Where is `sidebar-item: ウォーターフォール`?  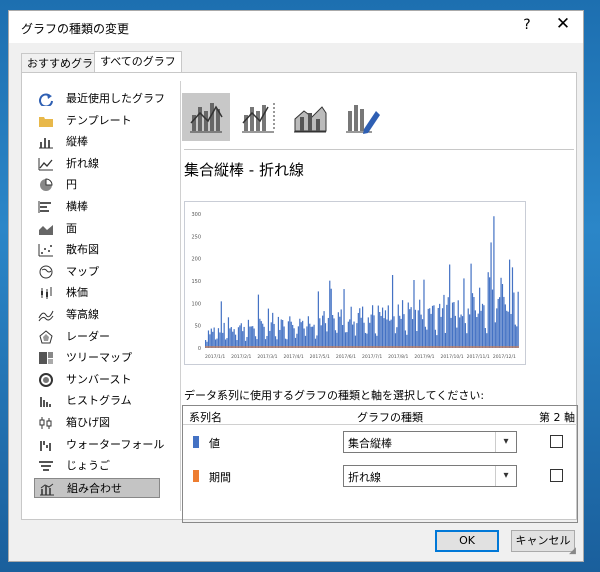
sidebar-item: ウォーターフォール is located at coordinates (99, 445).